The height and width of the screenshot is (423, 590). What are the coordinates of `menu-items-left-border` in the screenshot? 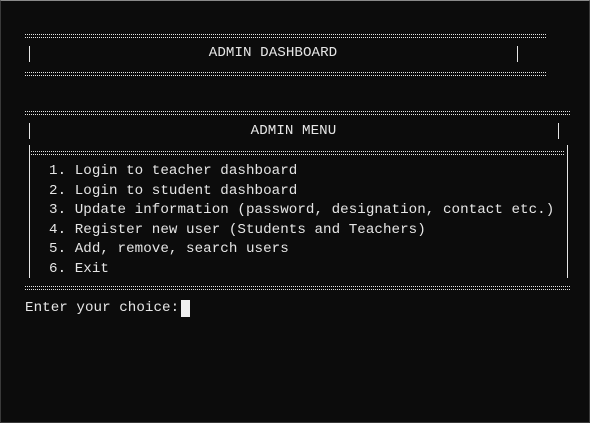 It's located at (29, 220).